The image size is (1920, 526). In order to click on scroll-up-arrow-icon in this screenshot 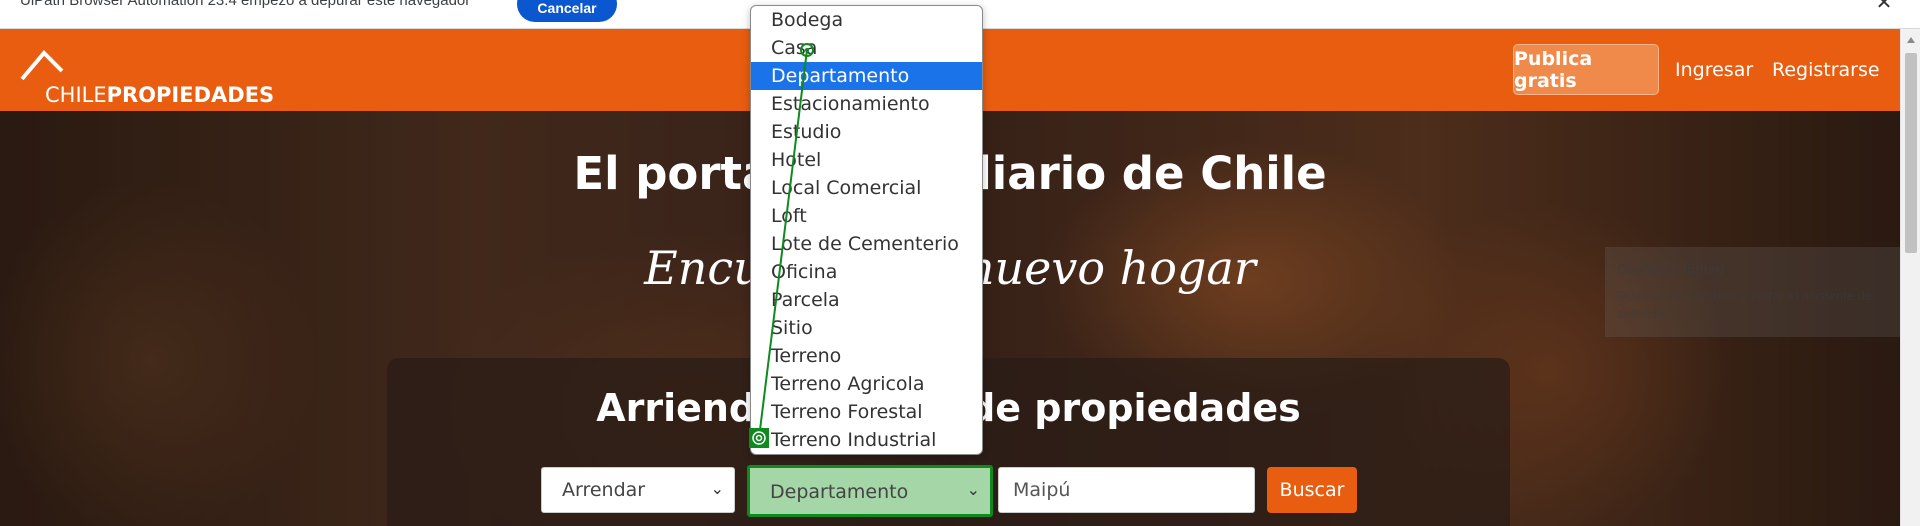, I will do `click(1911, 40)`.